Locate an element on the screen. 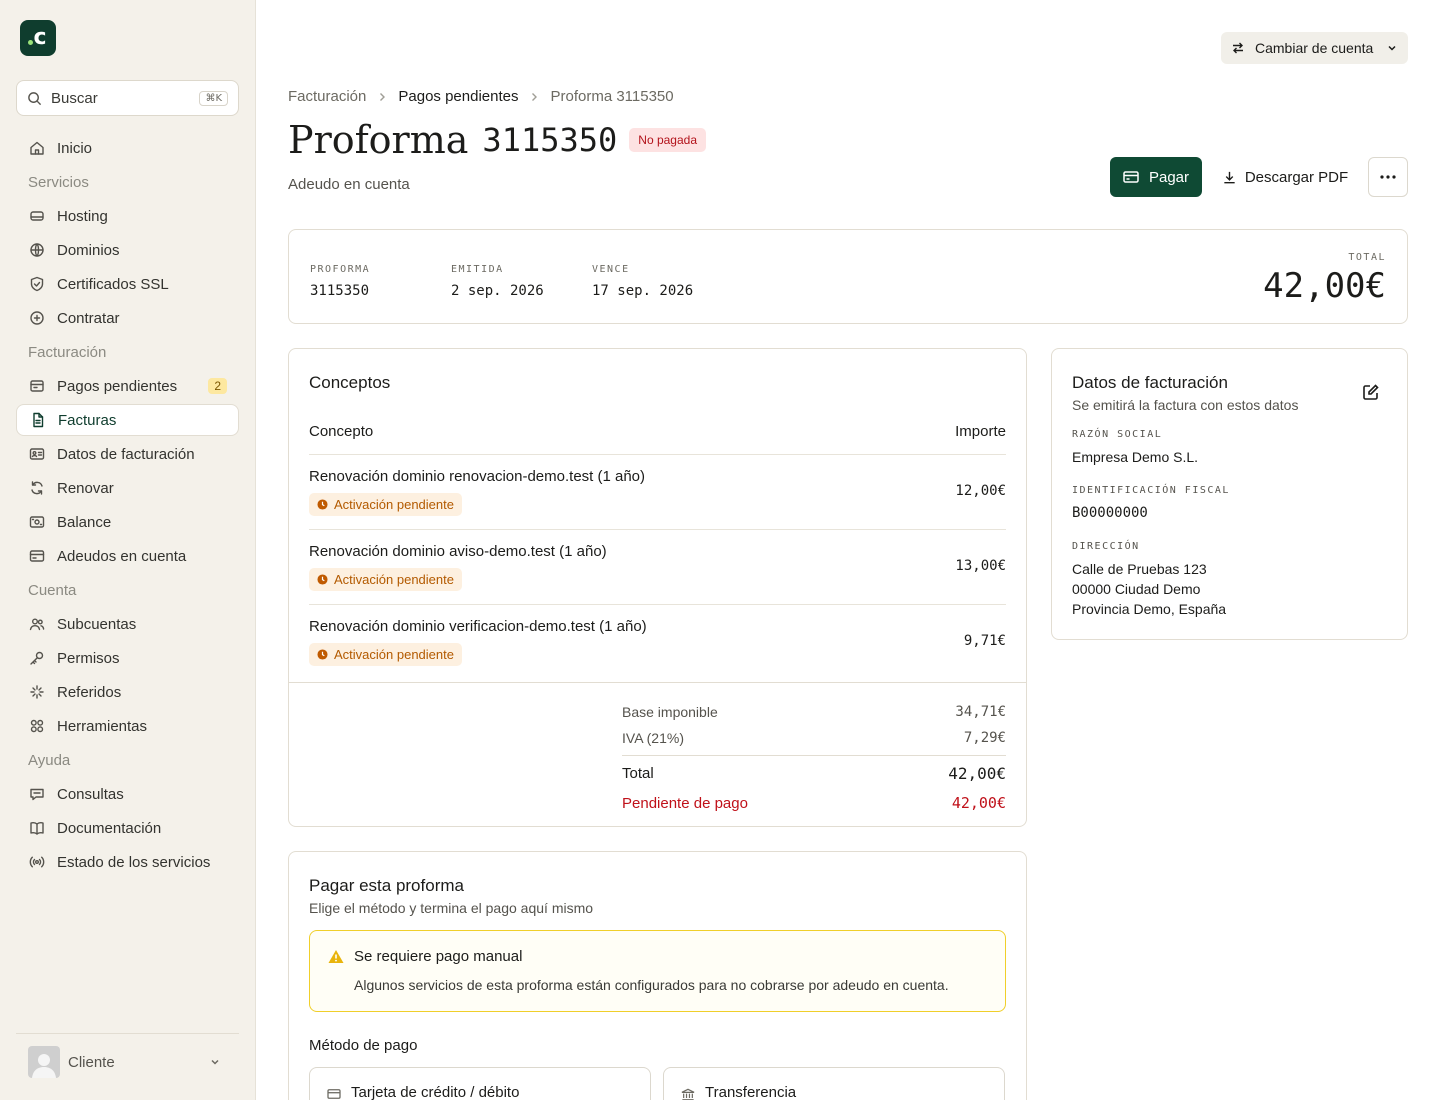 This screenshot has height=1100, width=1440. download-pdf-button: Descargar PDF is located at coordinates (1285, 177).